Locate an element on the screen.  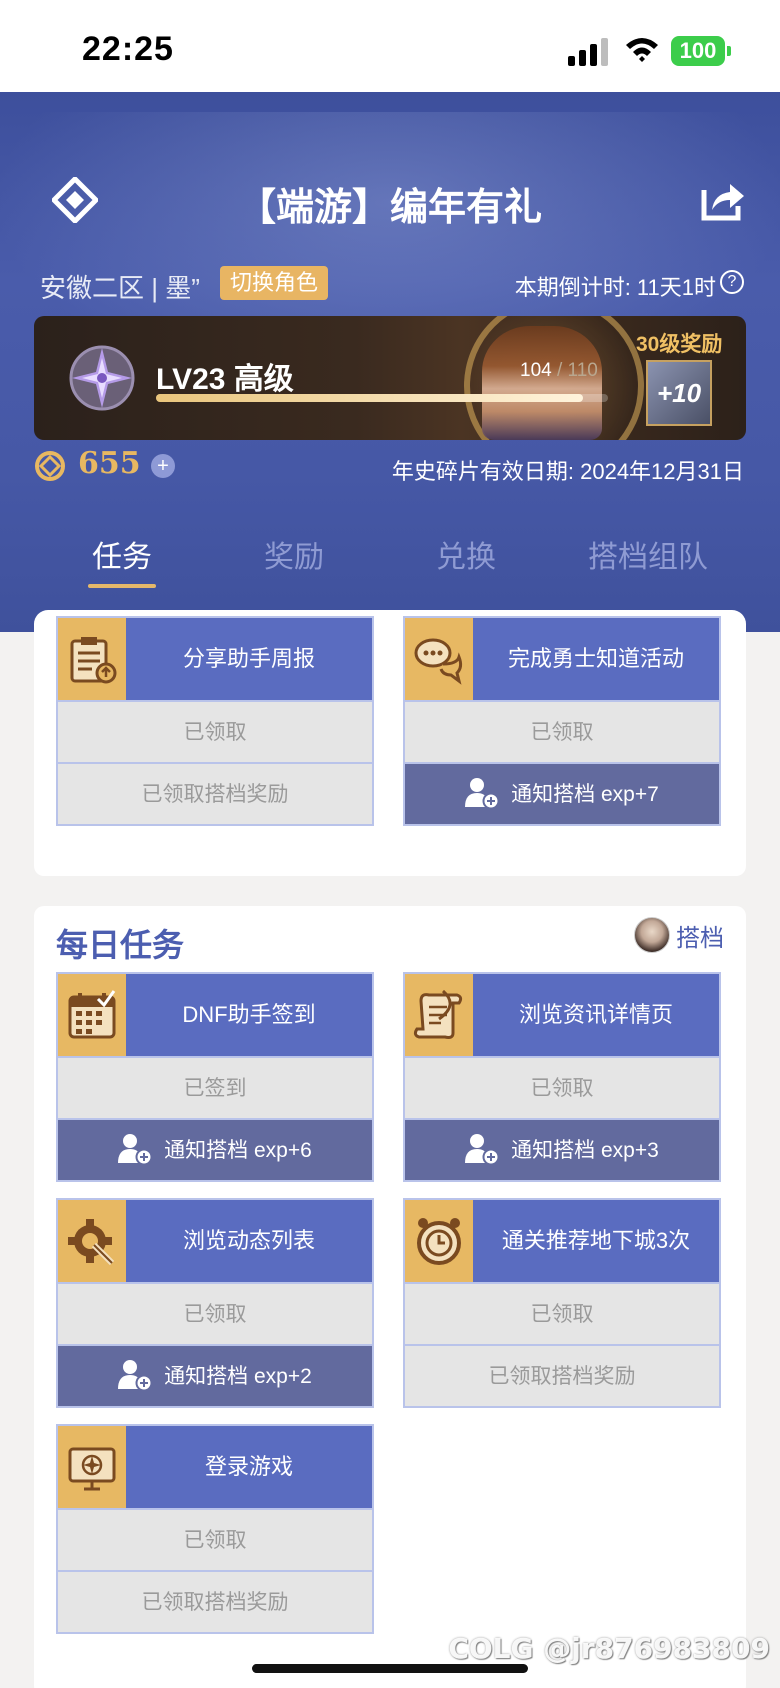
monitor-icon is located at coordinates (92, 1467).